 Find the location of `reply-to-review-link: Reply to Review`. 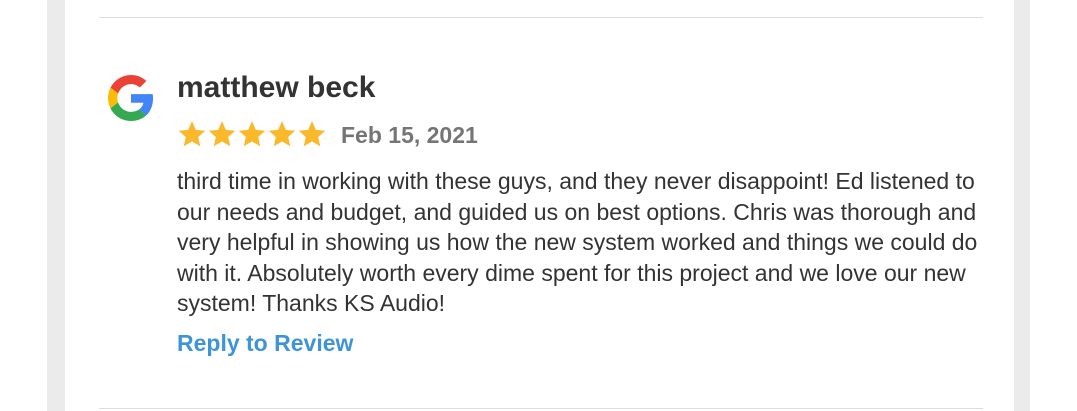

reply-to-review-link: Reply to Review is located at coordinates (265, 343).